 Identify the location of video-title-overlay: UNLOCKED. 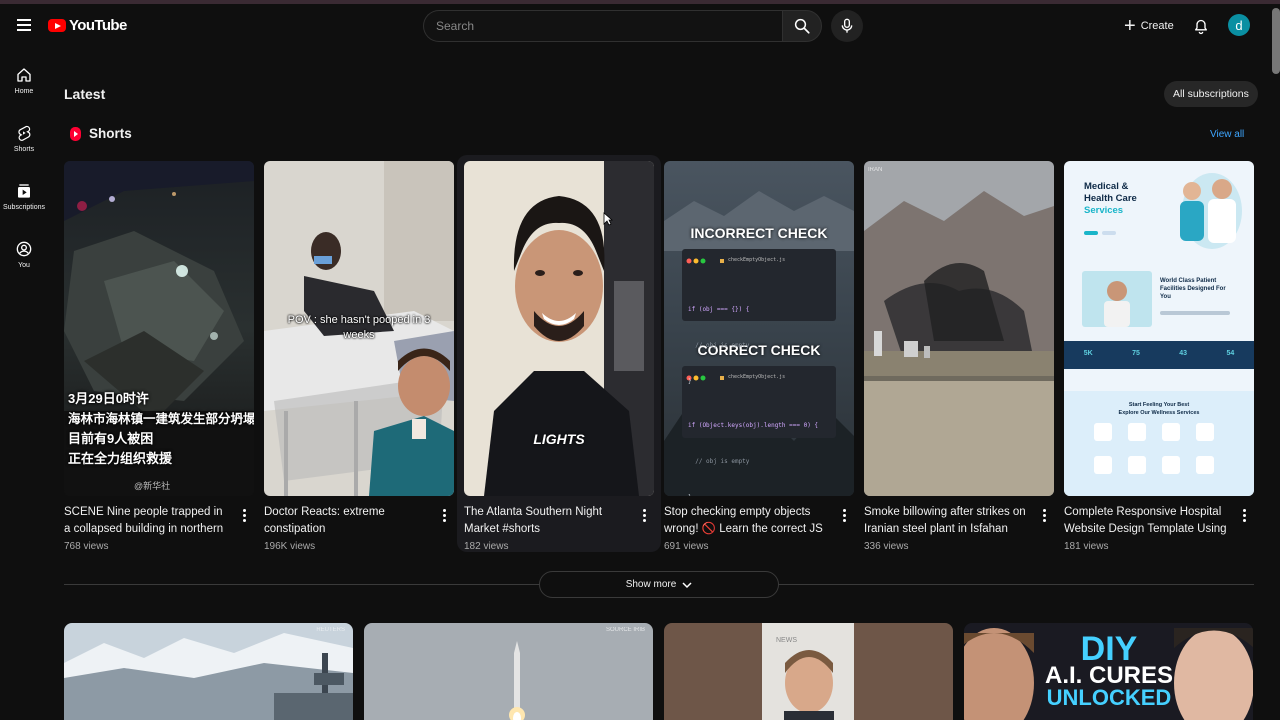
(1109, 698).